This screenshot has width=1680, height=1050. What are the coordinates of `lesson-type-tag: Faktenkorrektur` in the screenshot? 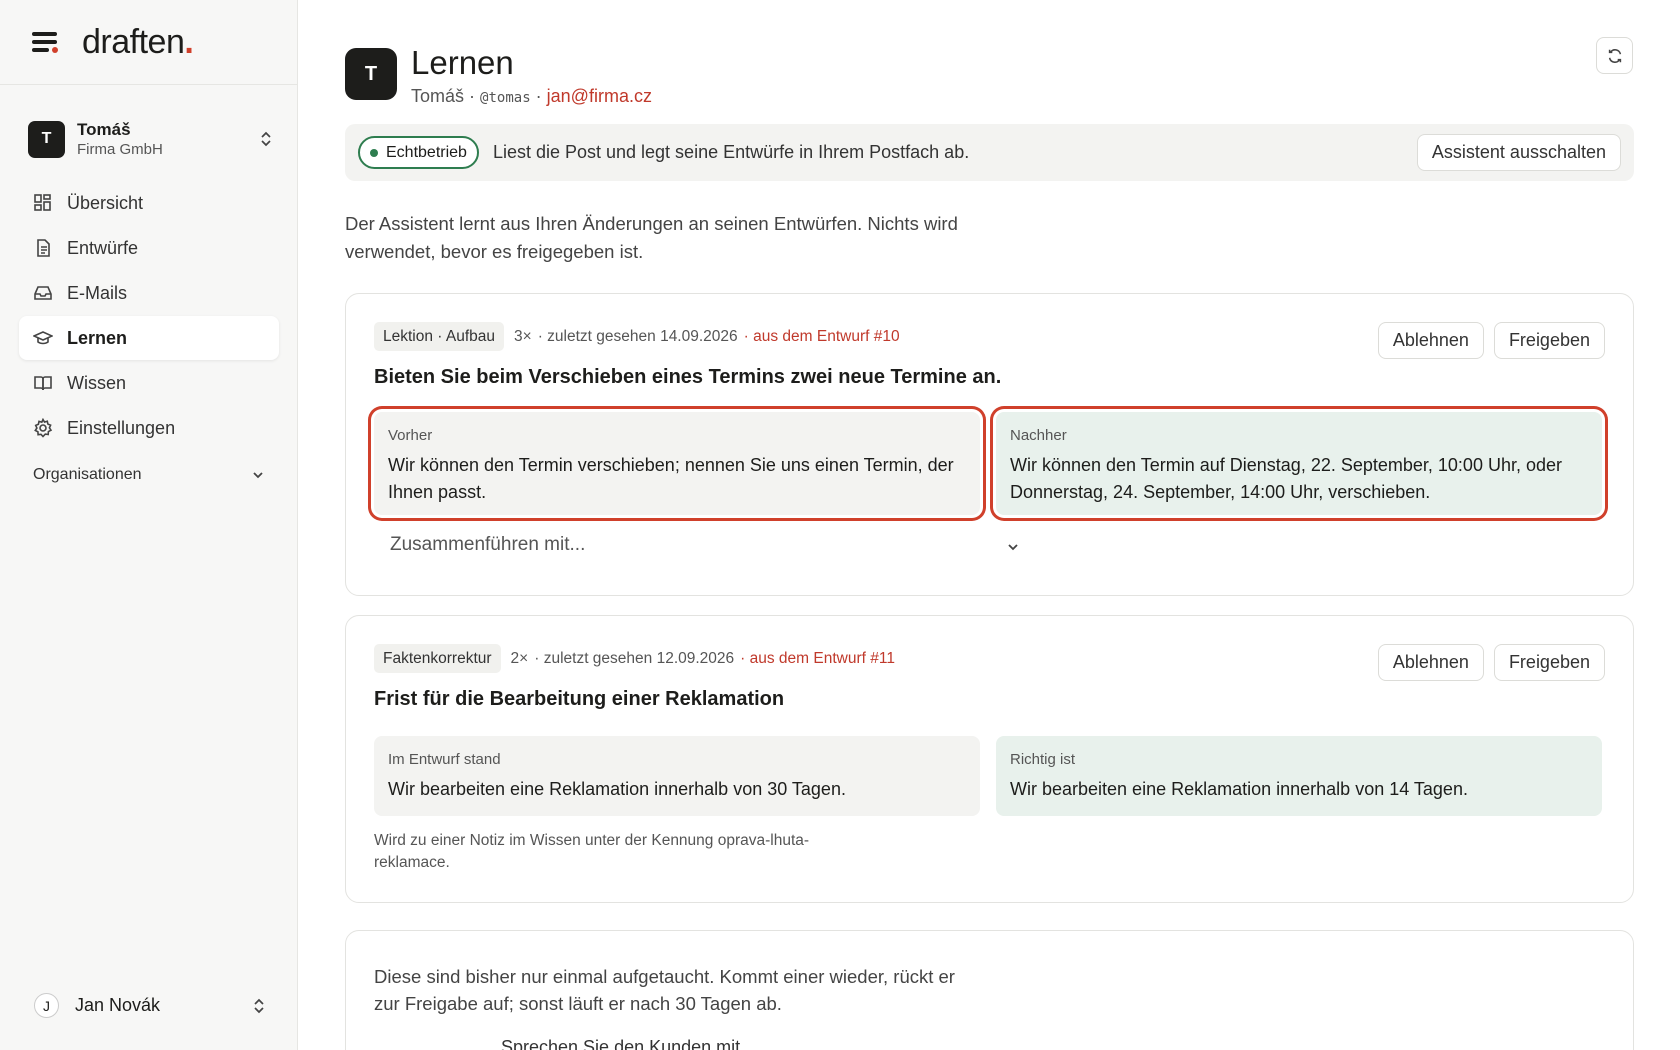 It's located at (437, 658).